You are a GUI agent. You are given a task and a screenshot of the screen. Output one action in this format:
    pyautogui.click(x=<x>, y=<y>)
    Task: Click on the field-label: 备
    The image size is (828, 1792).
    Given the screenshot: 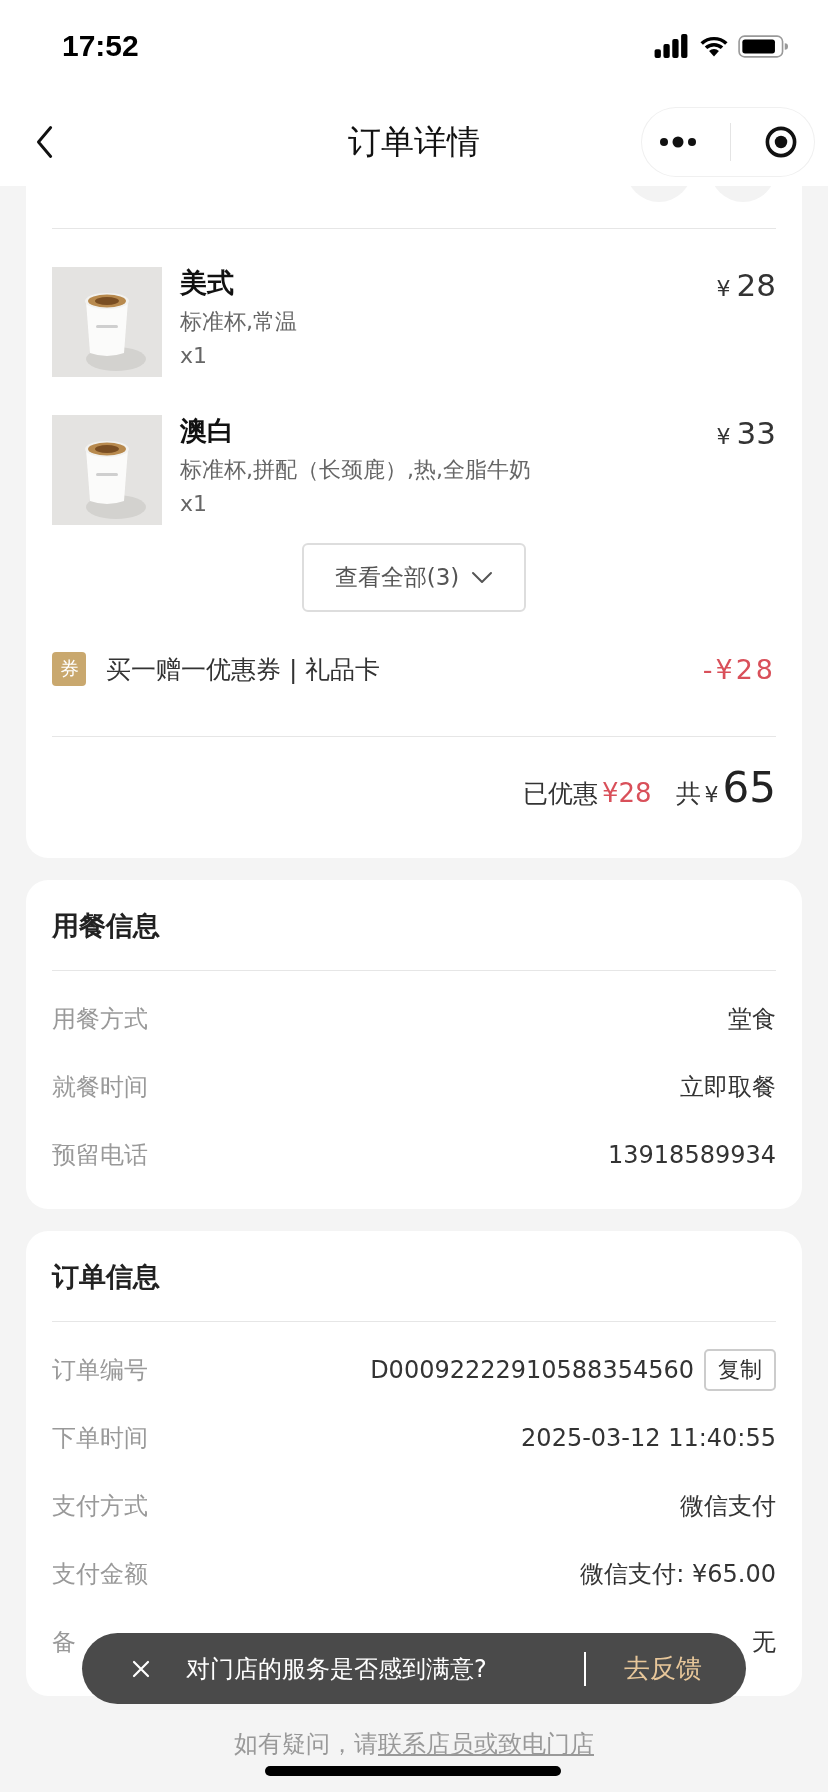 What is the action you would take?
    pyautogui.click(x=64, y=1642)
    